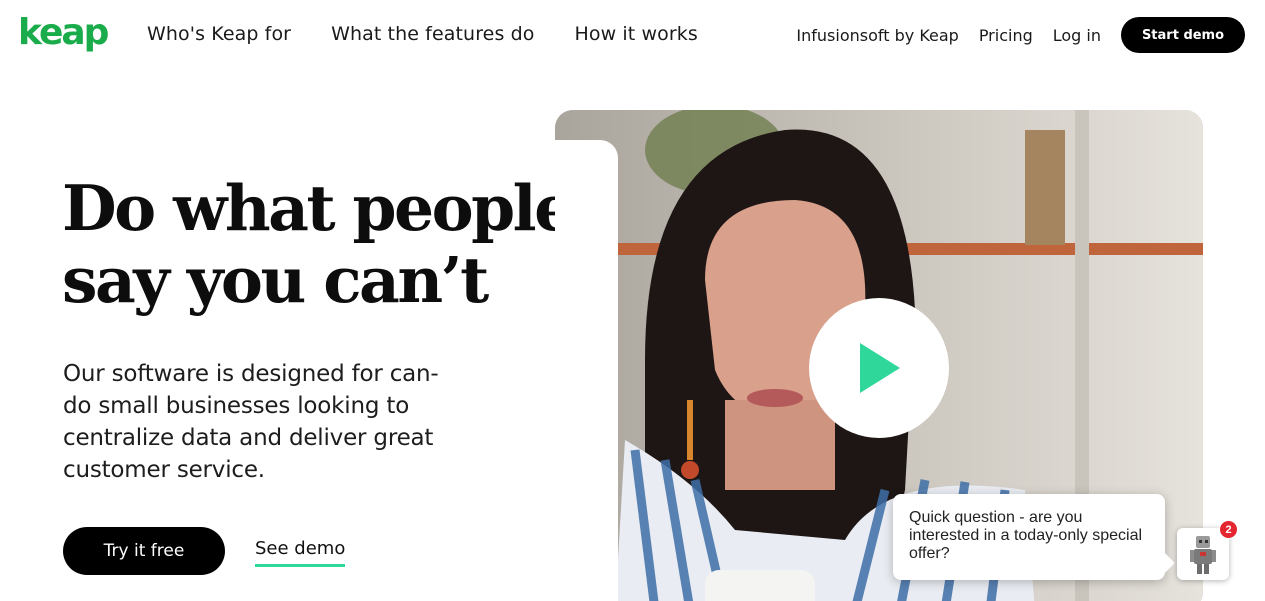 This screenshot has height=601, width=1265. Describe the element at coordinates (300, 552) in the screenshot. I see `see-demo-link: See demo` at that location.